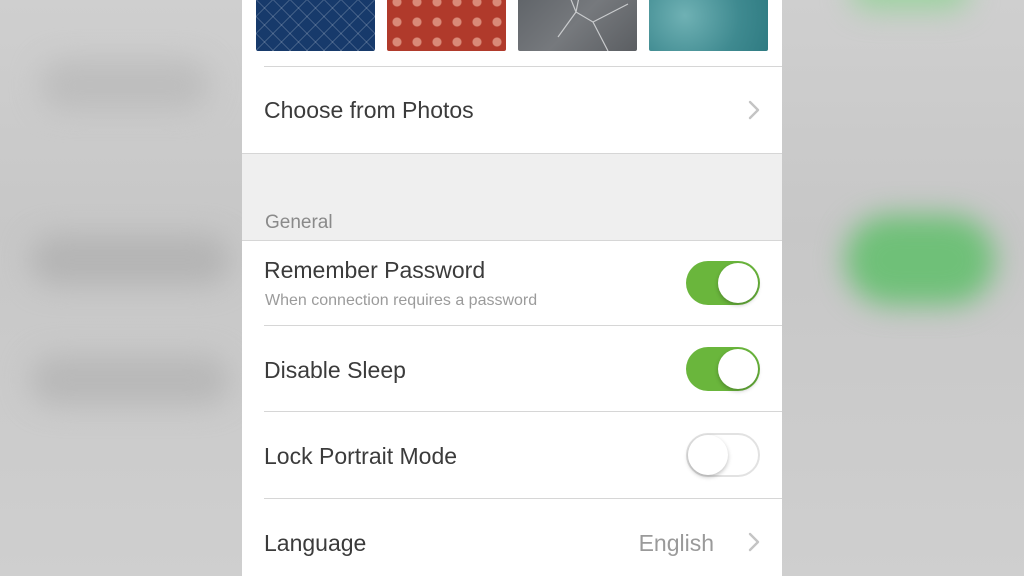 Image resolution: width=1024 pixels, height=576 pixels. I want to click on language-value: English, so click(676, 543).